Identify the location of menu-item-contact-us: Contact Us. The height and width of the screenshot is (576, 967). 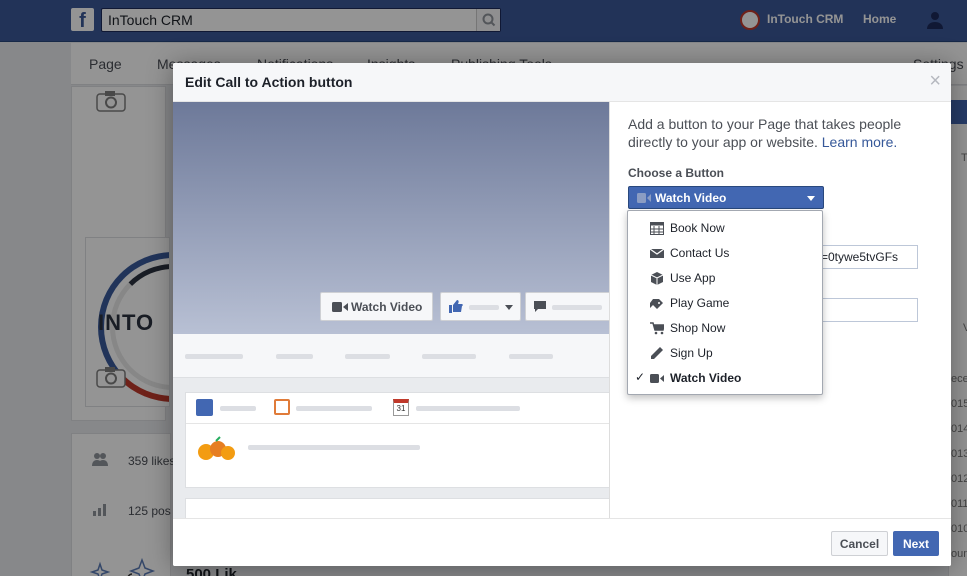
(725, 253).